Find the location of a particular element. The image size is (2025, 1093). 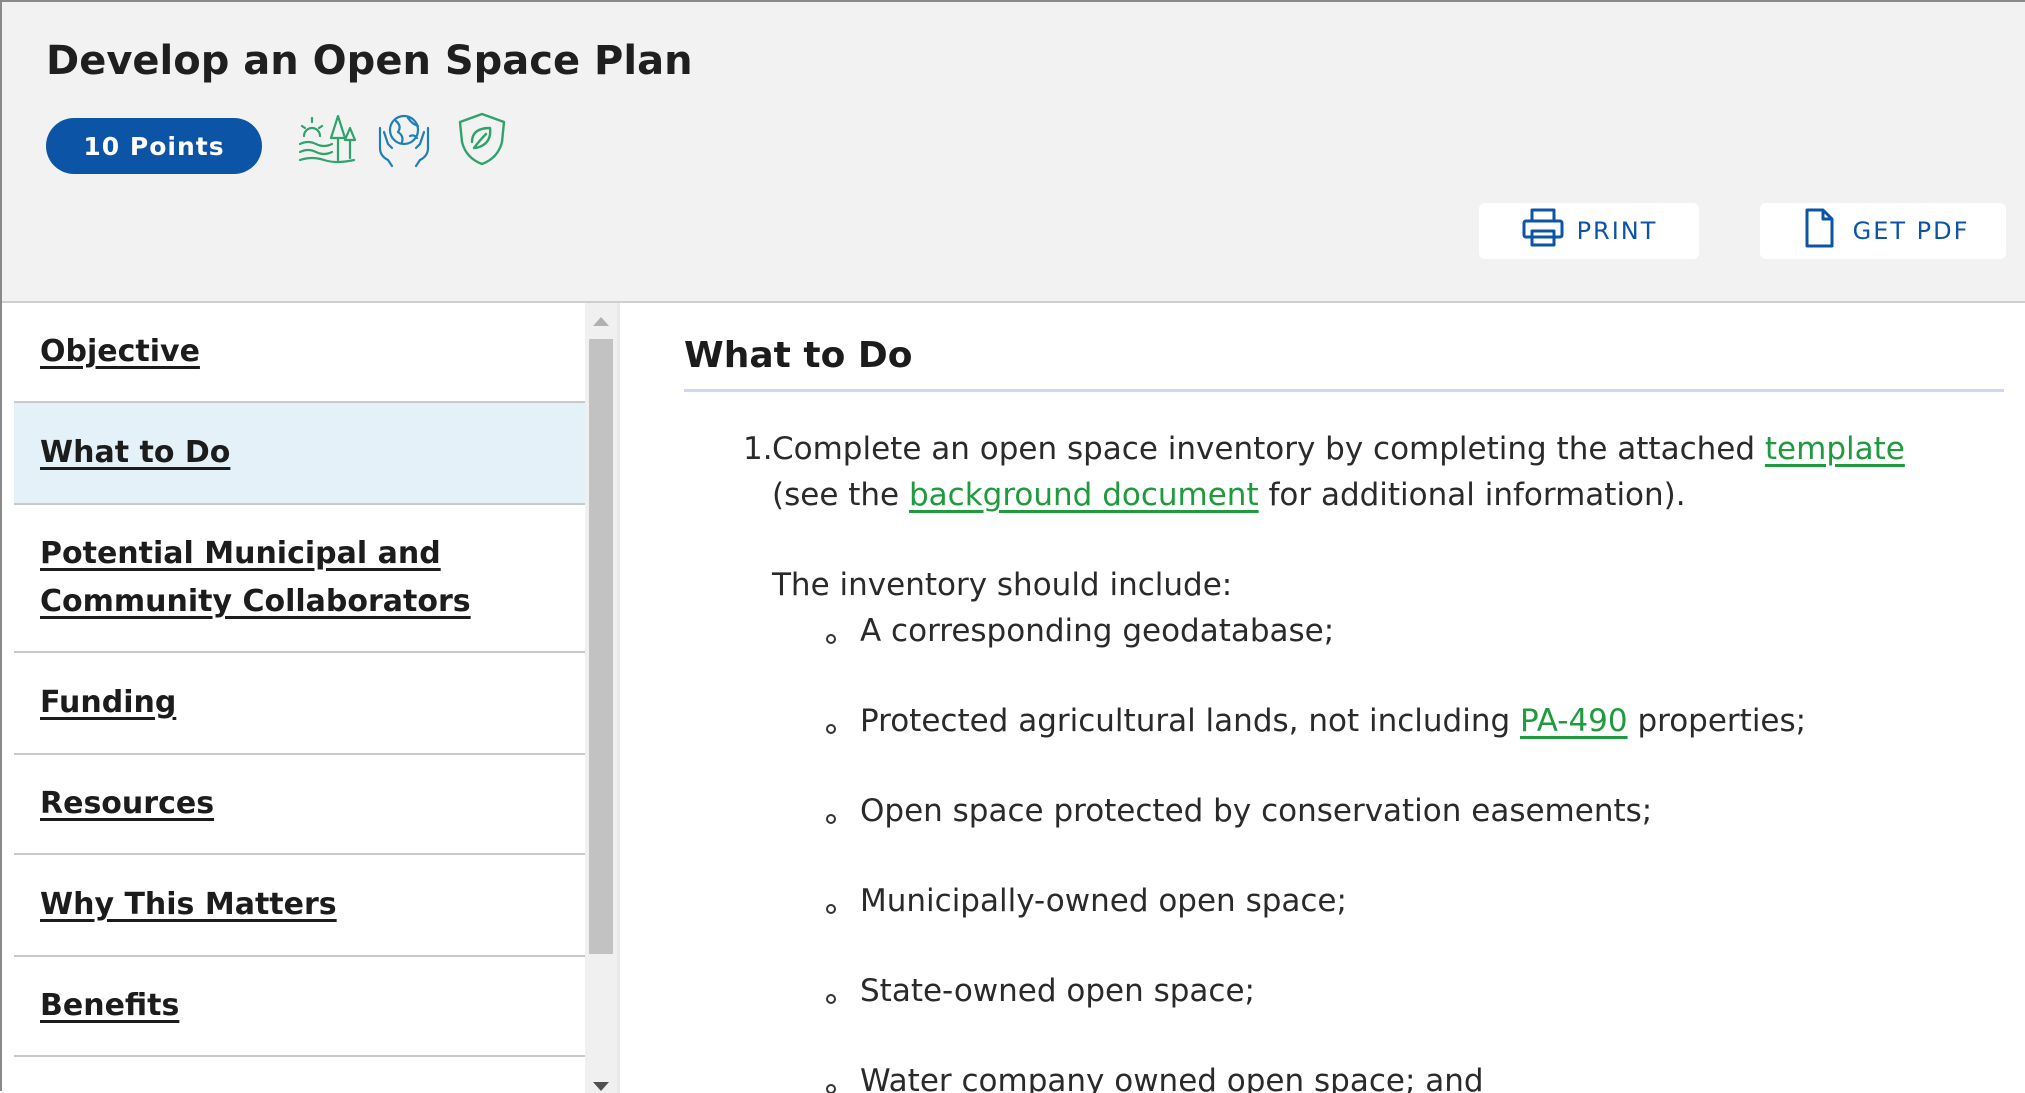

step-text-part3: for additional information). is located at coordinates (1472, 495).